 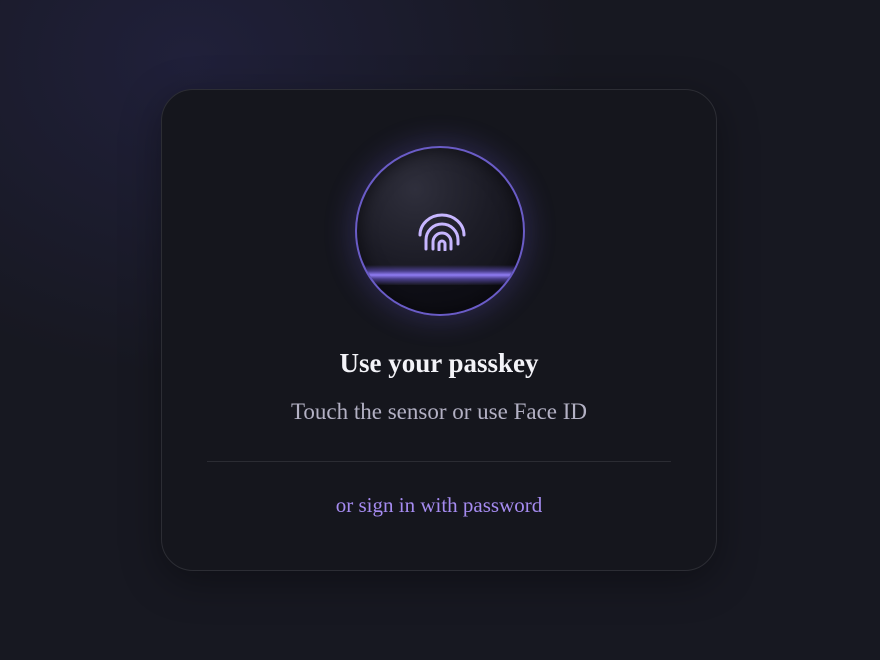 I want to click on biometric-sensor-button, so click(x=440, y=231).